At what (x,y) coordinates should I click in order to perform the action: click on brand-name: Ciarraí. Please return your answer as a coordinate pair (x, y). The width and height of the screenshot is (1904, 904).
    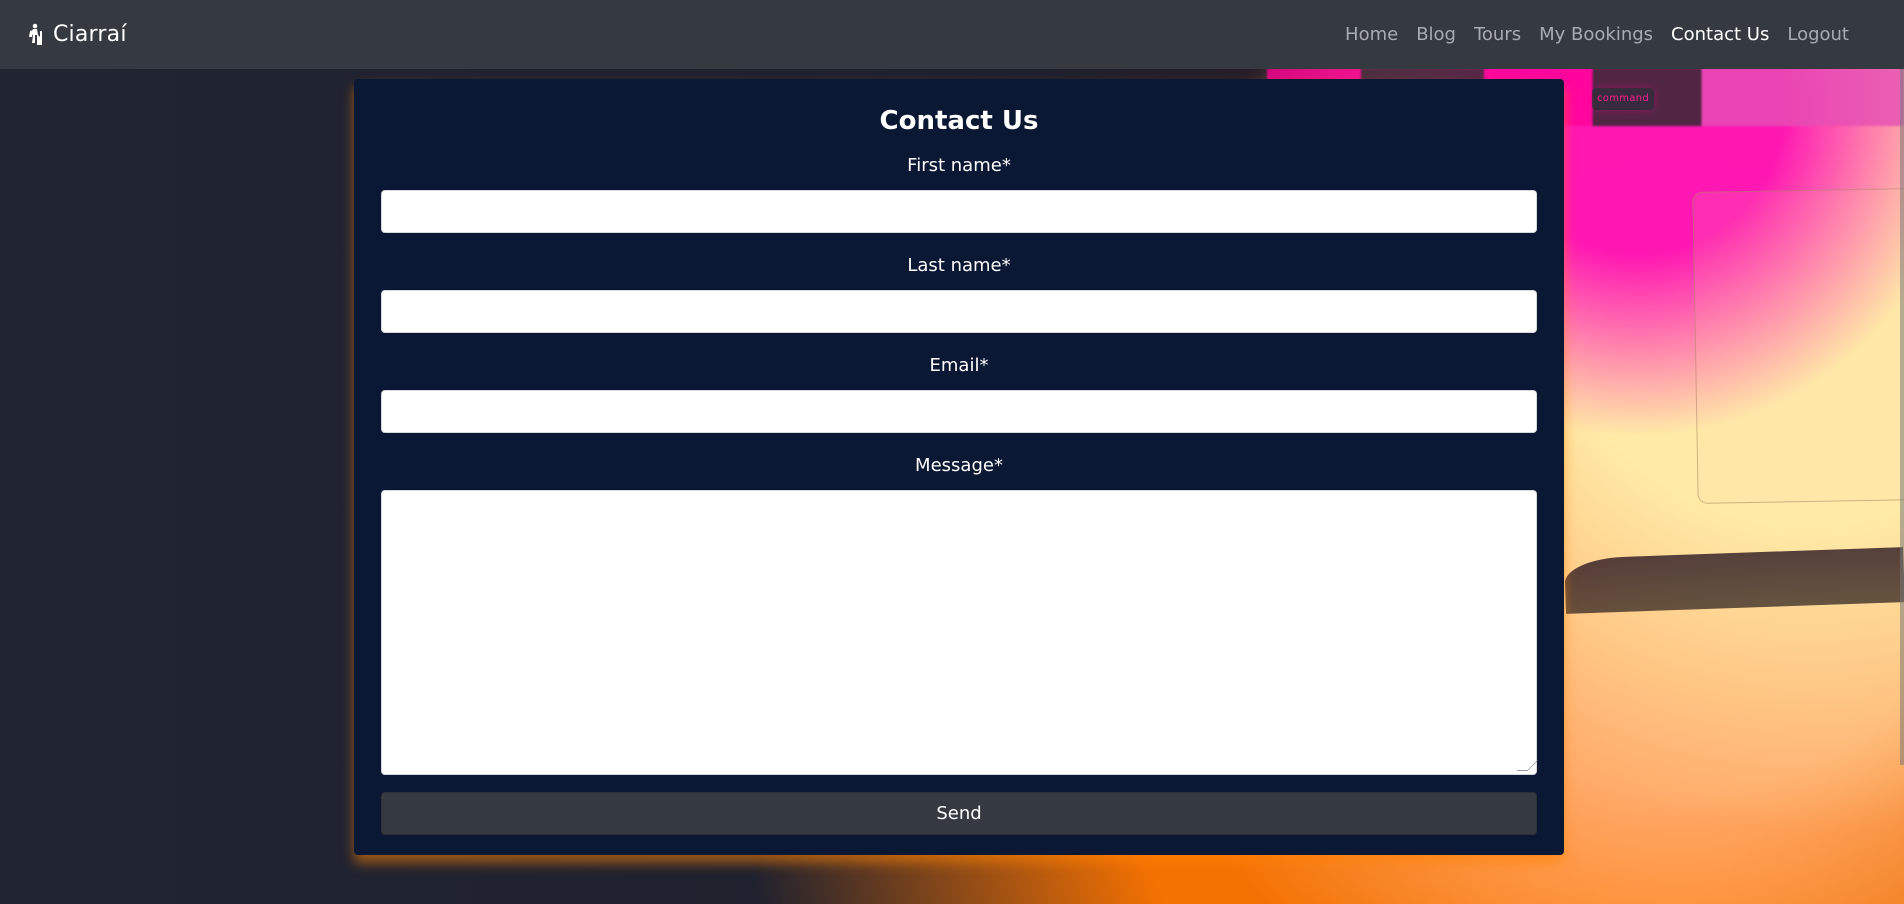
    Looking at the image, I should click on (90, 34).